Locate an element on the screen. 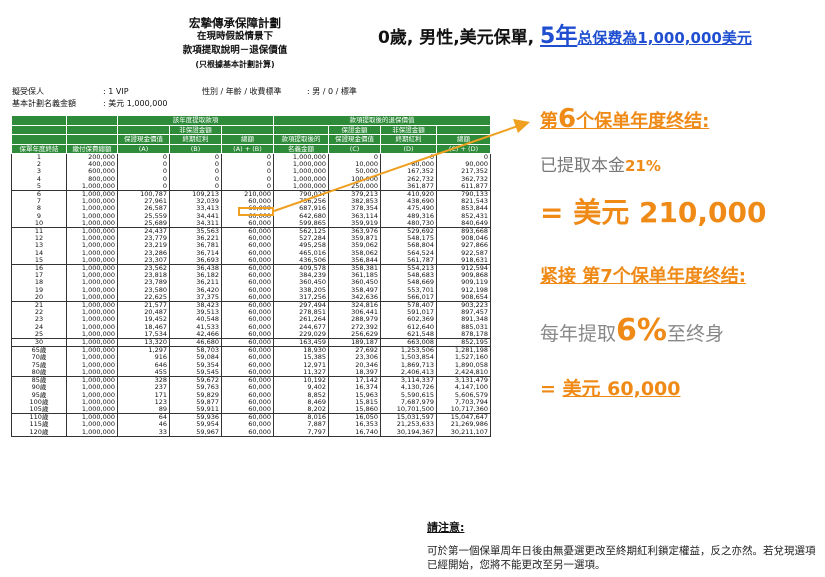 This screenshot has width=825, height=577. callout-amount-210000: = 美元 210,000 is located at coordinates (653, 212).